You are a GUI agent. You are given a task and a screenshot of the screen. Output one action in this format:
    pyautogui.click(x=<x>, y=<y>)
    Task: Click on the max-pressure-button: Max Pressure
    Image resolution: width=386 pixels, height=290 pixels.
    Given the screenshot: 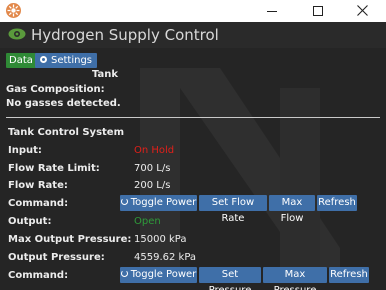 What is the action you would take?
    pyautogui.click(x=295, y=278)
    